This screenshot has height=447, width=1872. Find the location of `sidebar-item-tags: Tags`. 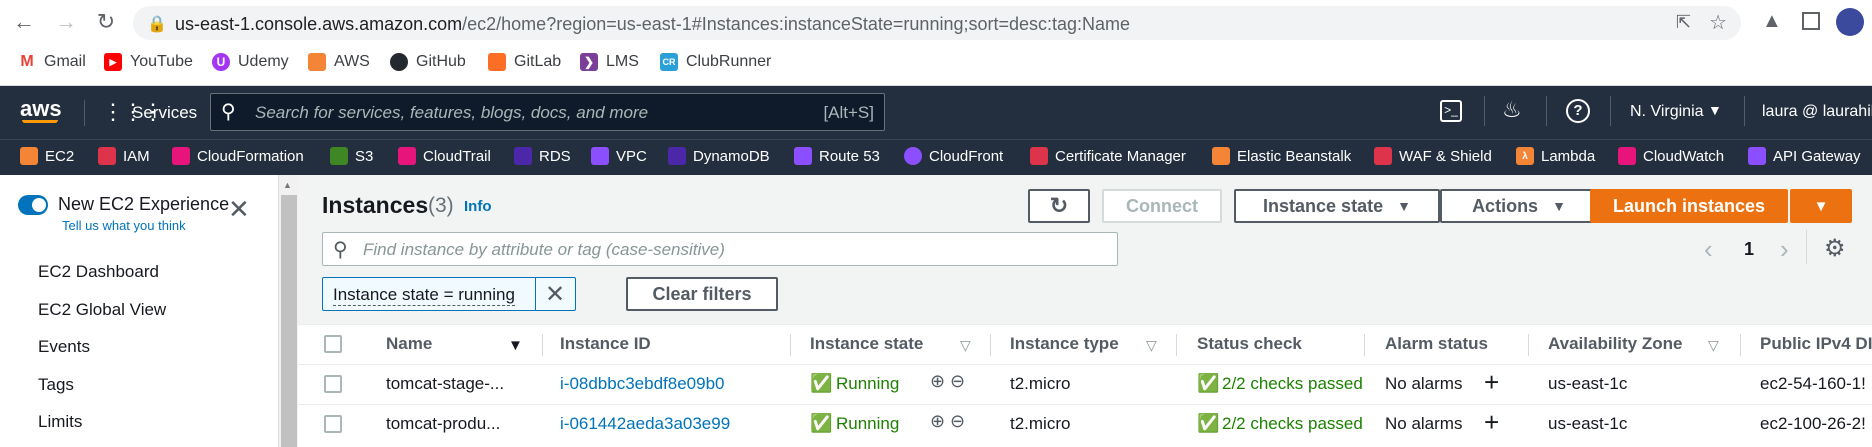

sidebar-item-tags: Tags is located at coordinates (56, 385).